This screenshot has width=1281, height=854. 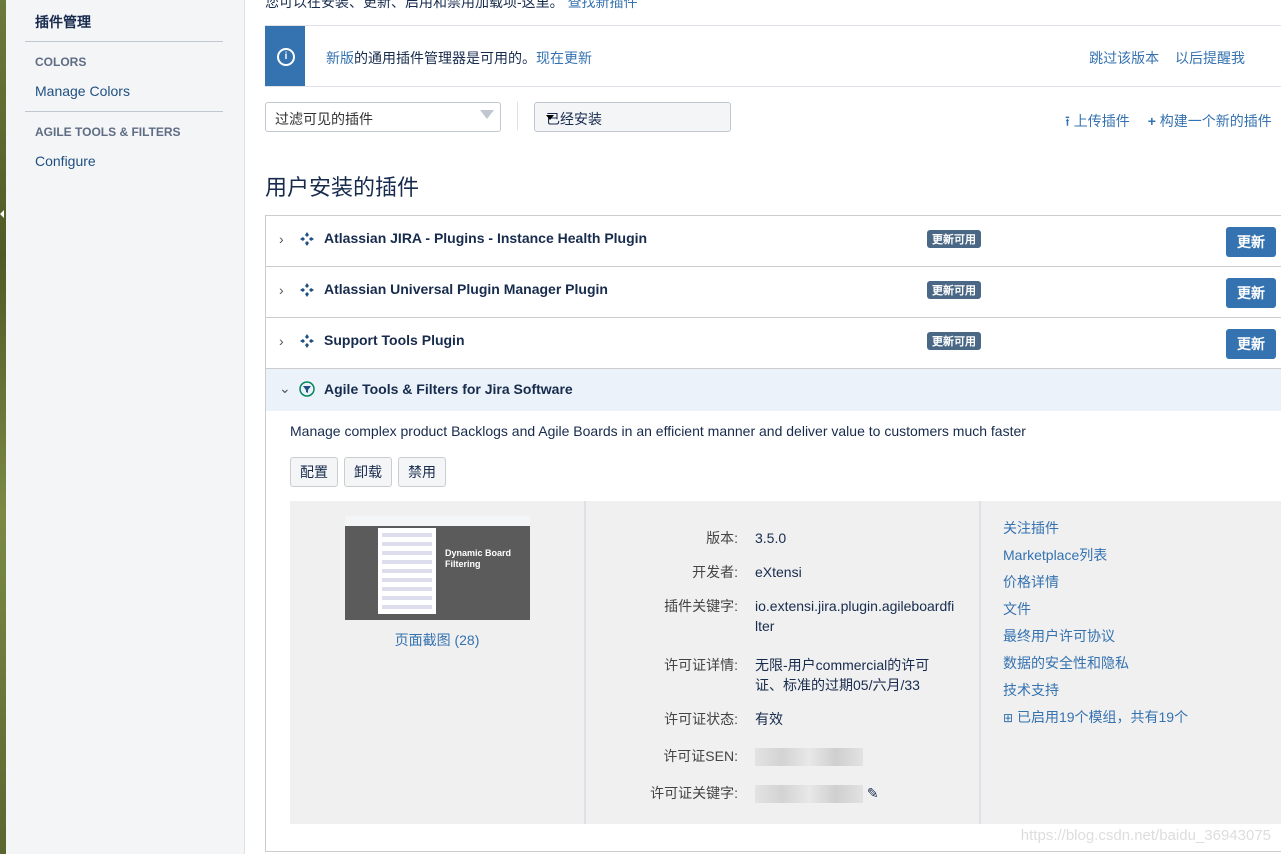 I want to click on detail-value-redacted, so click(x=845, y=756).